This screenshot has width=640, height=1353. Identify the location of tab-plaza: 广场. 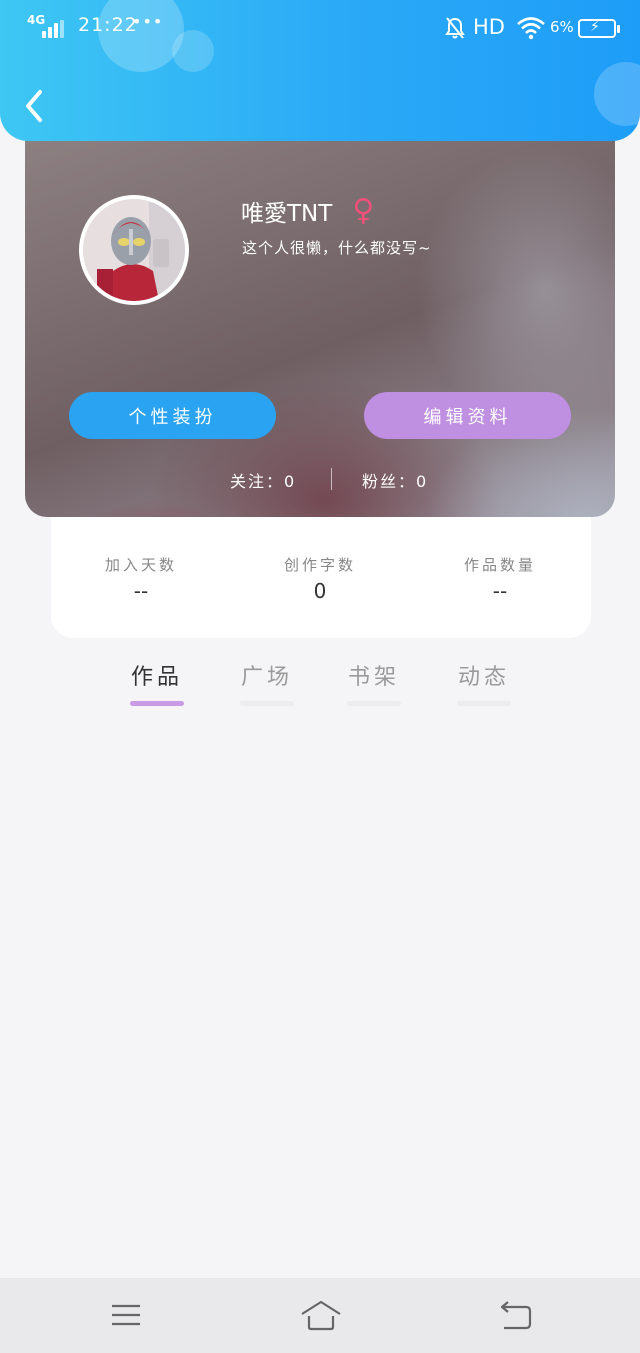
(267, 682).